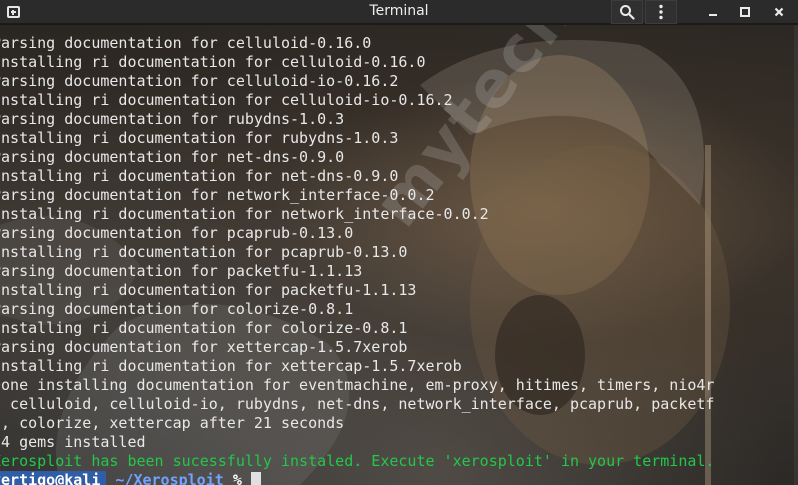 Image resolution: width=798 pixels, height=485 pixels. I want to click on output-line: Parsing documentation for pcaprub-0.13.0, so click(177, 233).